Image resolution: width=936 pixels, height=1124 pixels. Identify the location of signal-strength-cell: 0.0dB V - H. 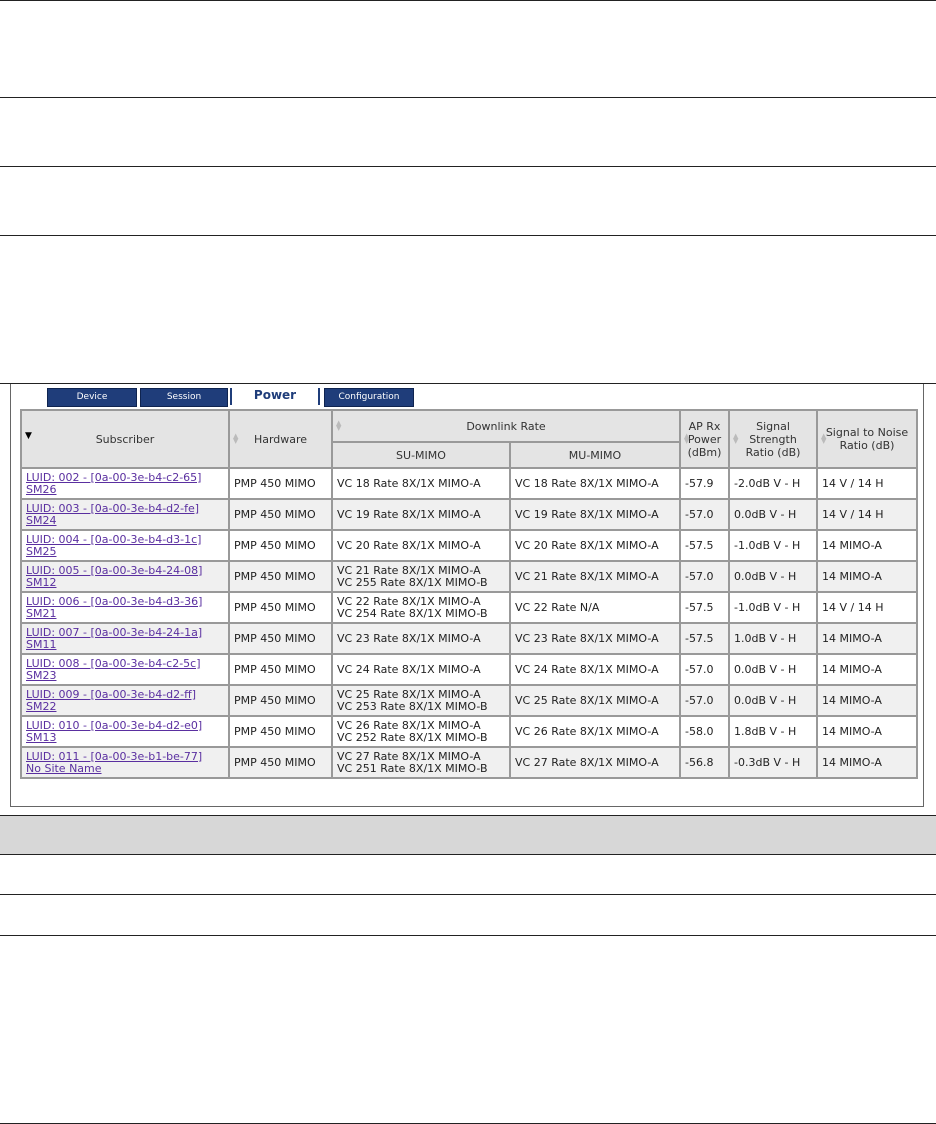
(773, 514).